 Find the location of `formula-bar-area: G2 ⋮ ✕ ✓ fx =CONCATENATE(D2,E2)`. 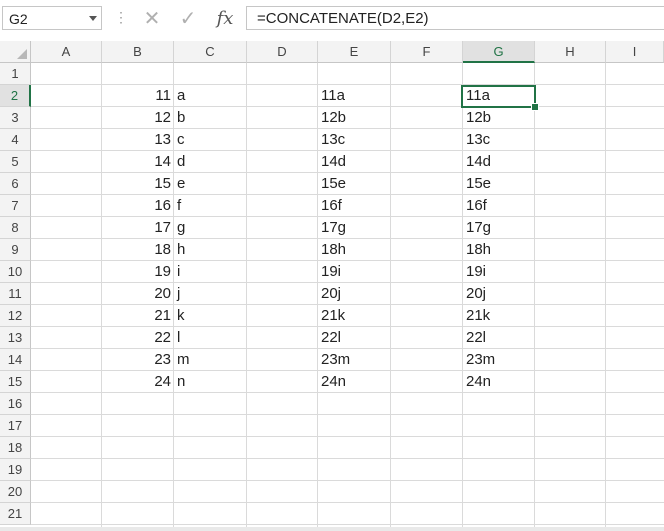

formula-bar-area: G2 ⋮ ✕ ✓ fx =CONCATENATE(D2,E2) is located at coordinates (332, 20).